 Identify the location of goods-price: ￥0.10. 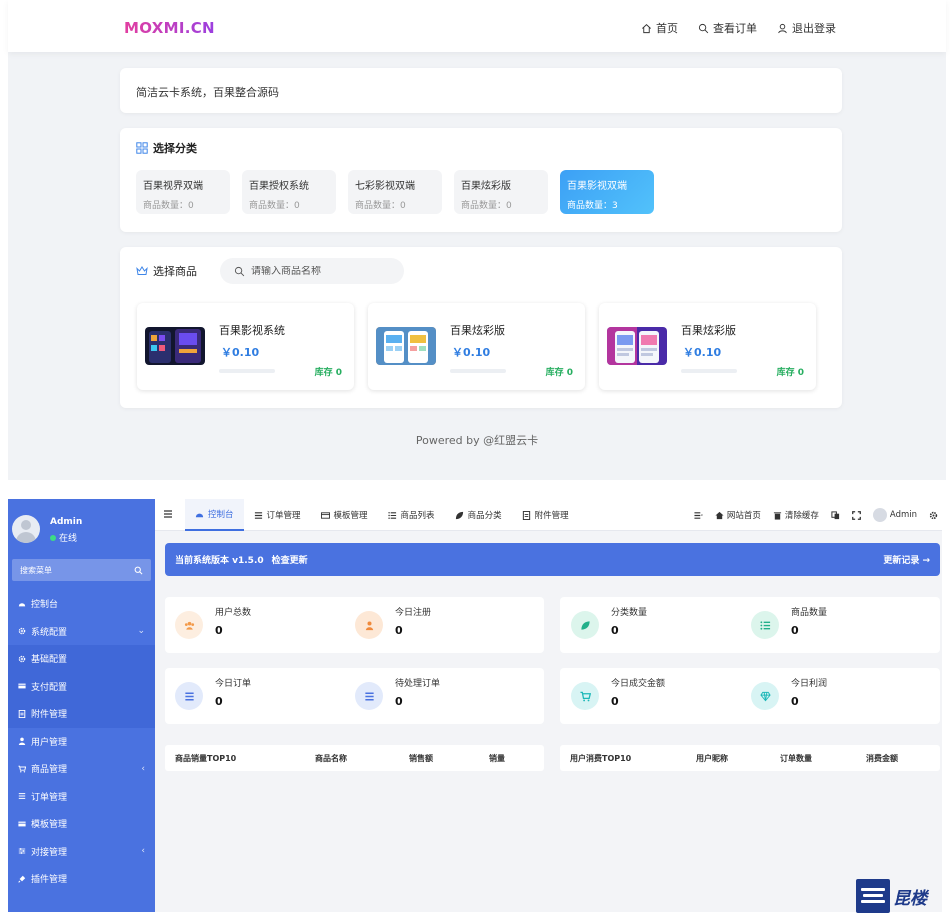
(240, 352).